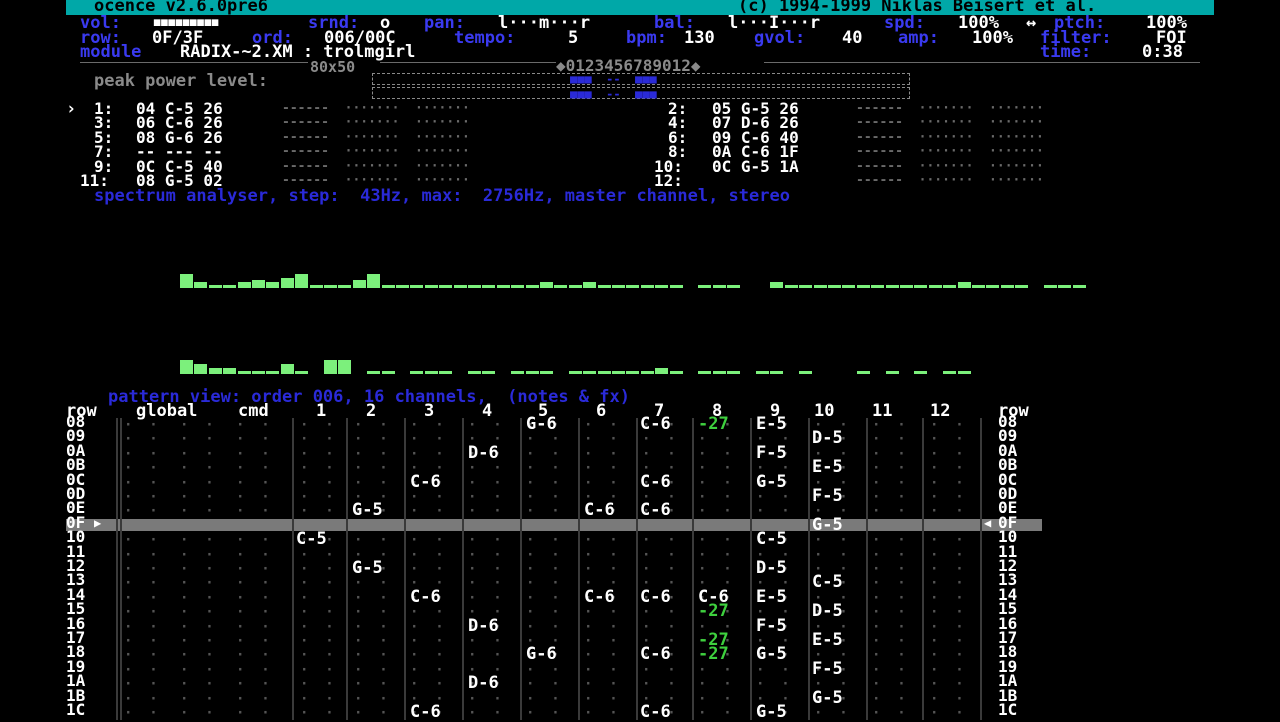 The height and width of the screenshot is (722, 1280). I want to click on channel-scope: ------ ······· ·······, so click(950, 180).